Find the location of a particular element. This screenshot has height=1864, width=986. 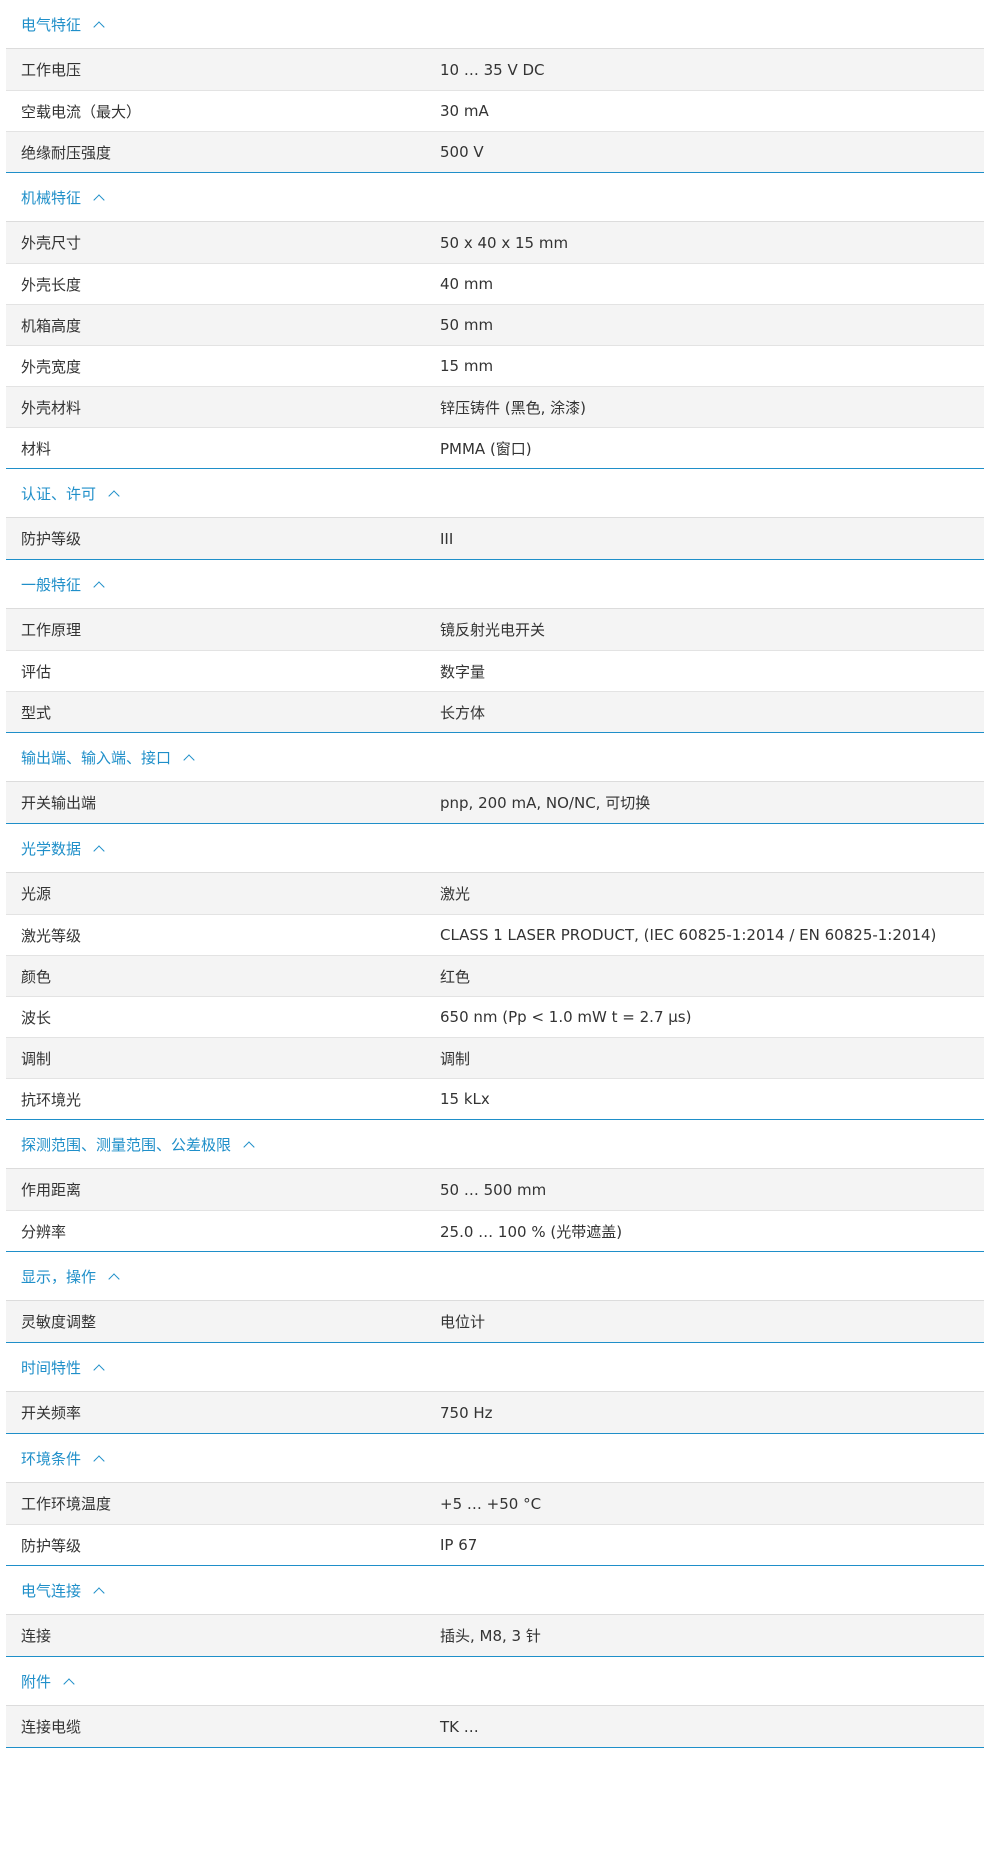

section-body: 作用距离 50 … 500 mm 分辨率 25.0 … 100 % (光带遮盖) is located at coordinates (495, 1210).